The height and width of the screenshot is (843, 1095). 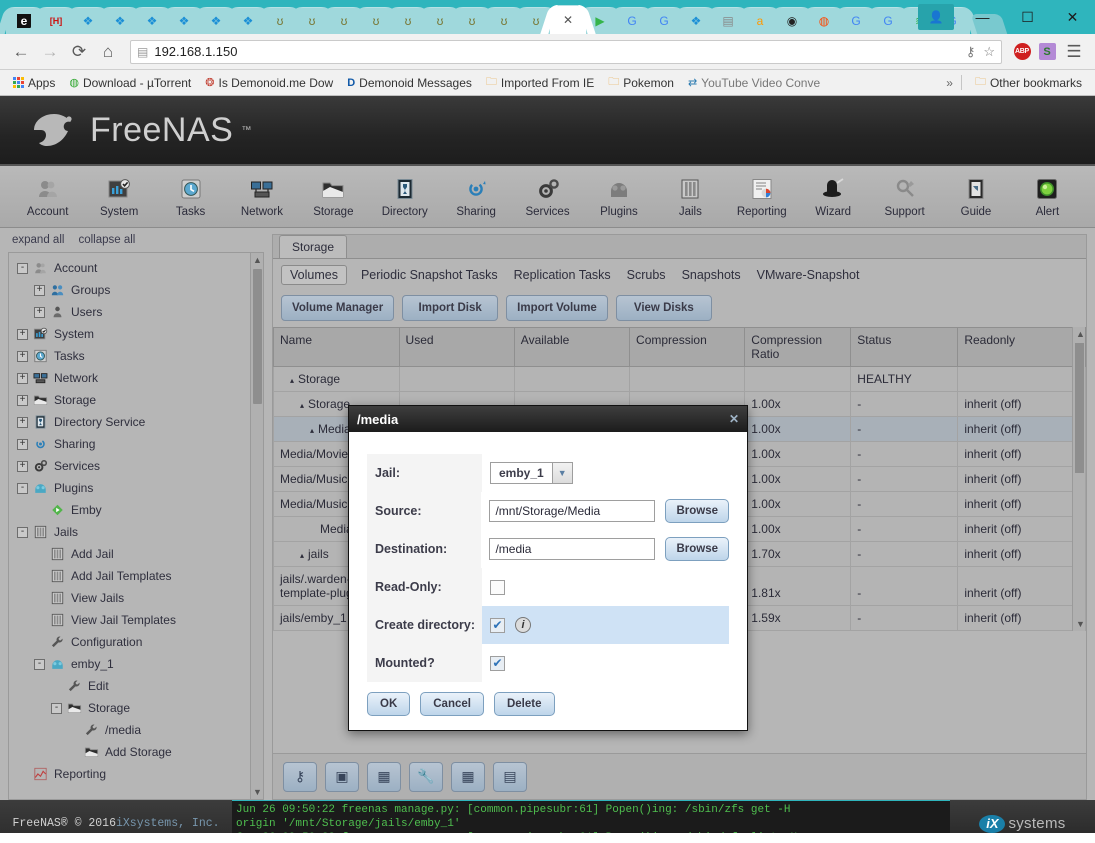 I want to click on table-scrollbar: ▲ ▼, so click(x=1078, y=479).